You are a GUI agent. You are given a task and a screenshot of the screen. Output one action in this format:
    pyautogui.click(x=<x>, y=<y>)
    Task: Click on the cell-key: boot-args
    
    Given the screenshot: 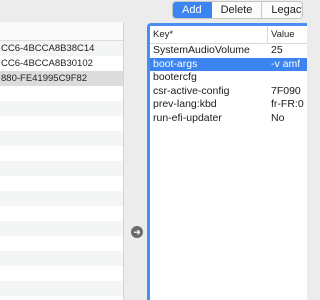 What is the action you would take?
    pyautogui.click(x=175, y=63)
    